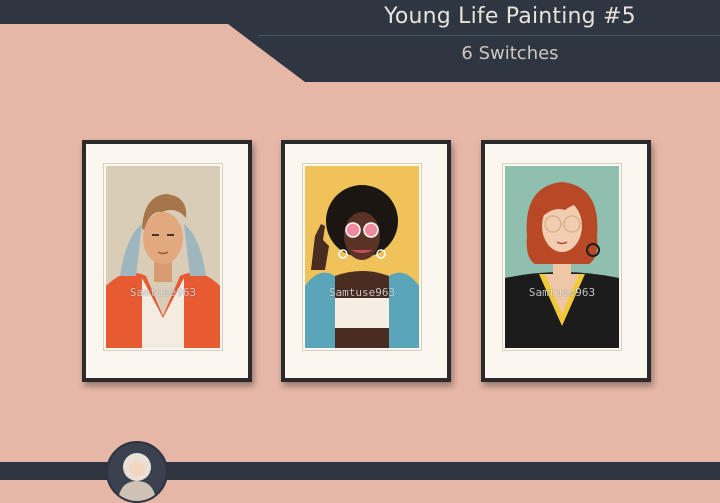 This screenshot has width=720, height=503. Describe the element at coordinates (510, 16) in the screenshot. I see `page-title: Young Life Painting #5` at that location.